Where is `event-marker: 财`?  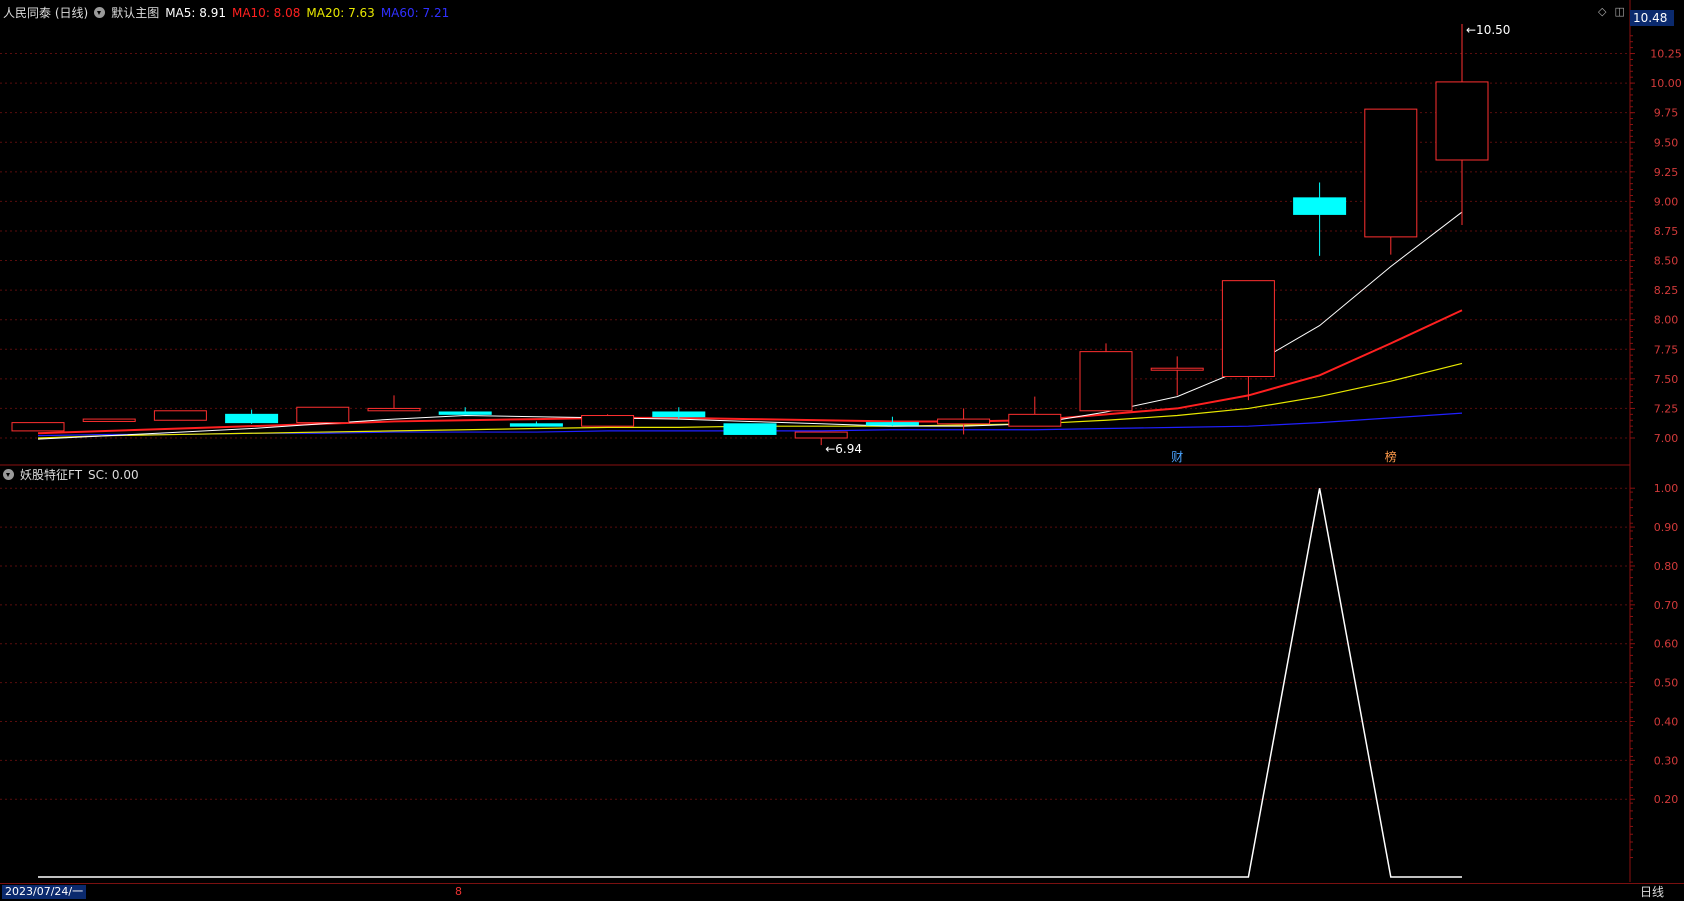 event-marker: 财 is located at coordinates (1177, 457).